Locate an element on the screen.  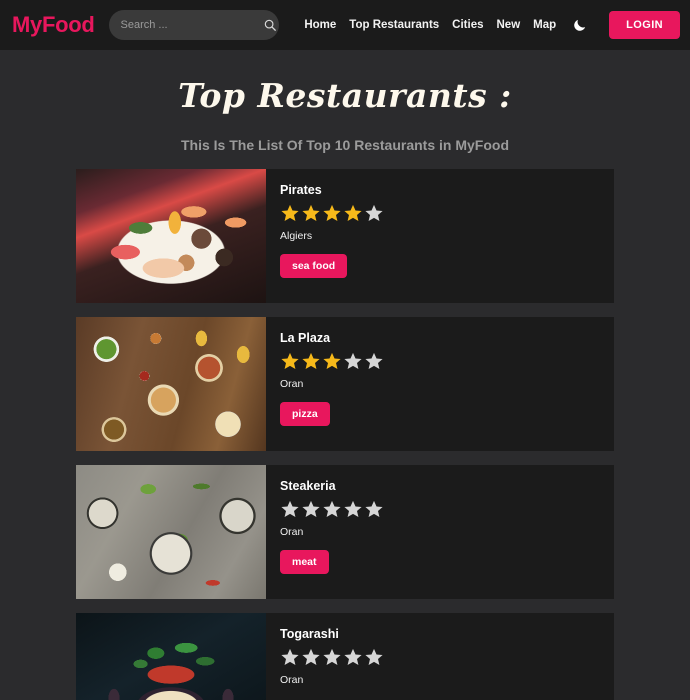
search-input is located at coordinates (191, 25).